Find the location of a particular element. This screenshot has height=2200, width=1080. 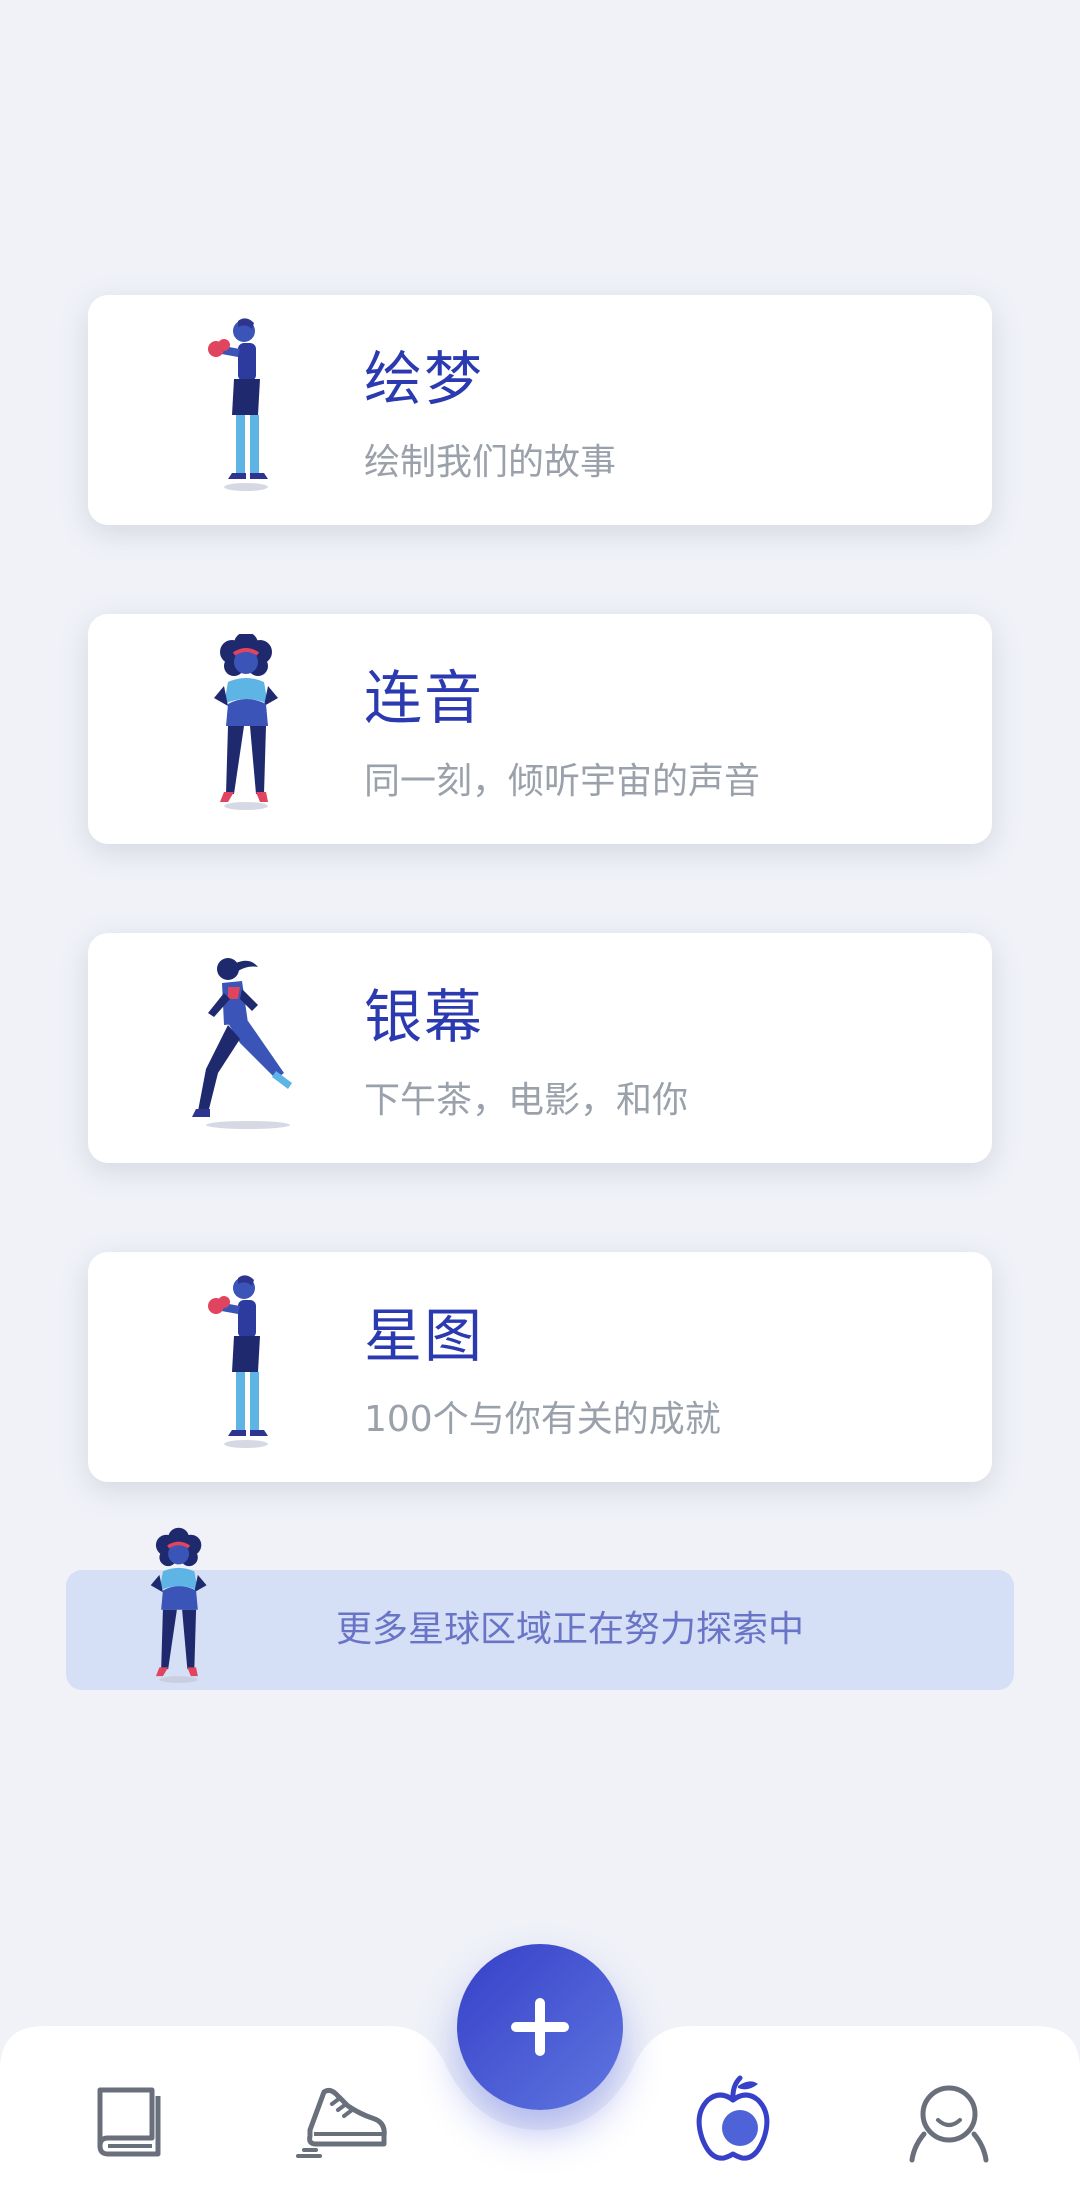

card-lianyin: 连音 同一刻，倾听宇宙的声音 is located at coordinates (540, 729).